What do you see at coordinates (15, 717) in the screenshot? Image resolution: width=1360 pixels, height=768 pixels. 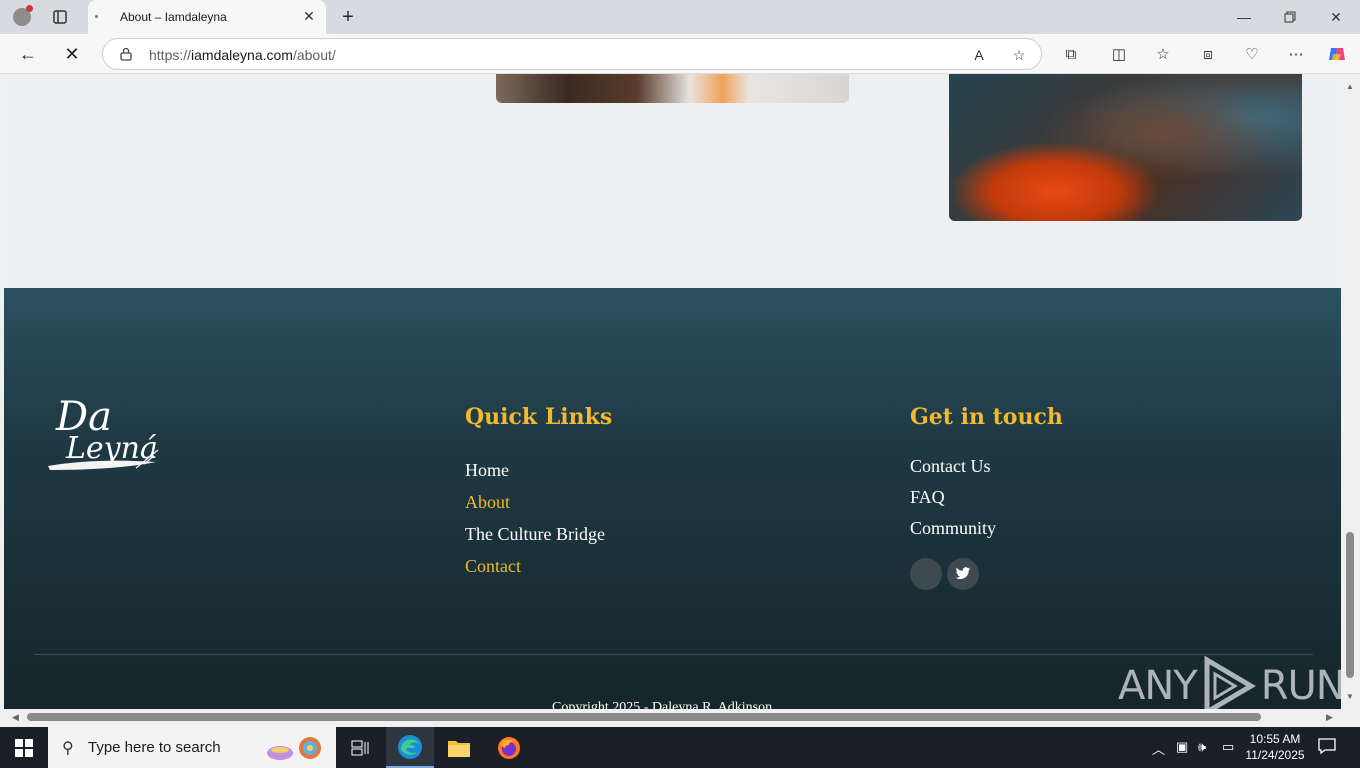 I see `scroll-left-icon: ◀` at bounding box center [15, 717].